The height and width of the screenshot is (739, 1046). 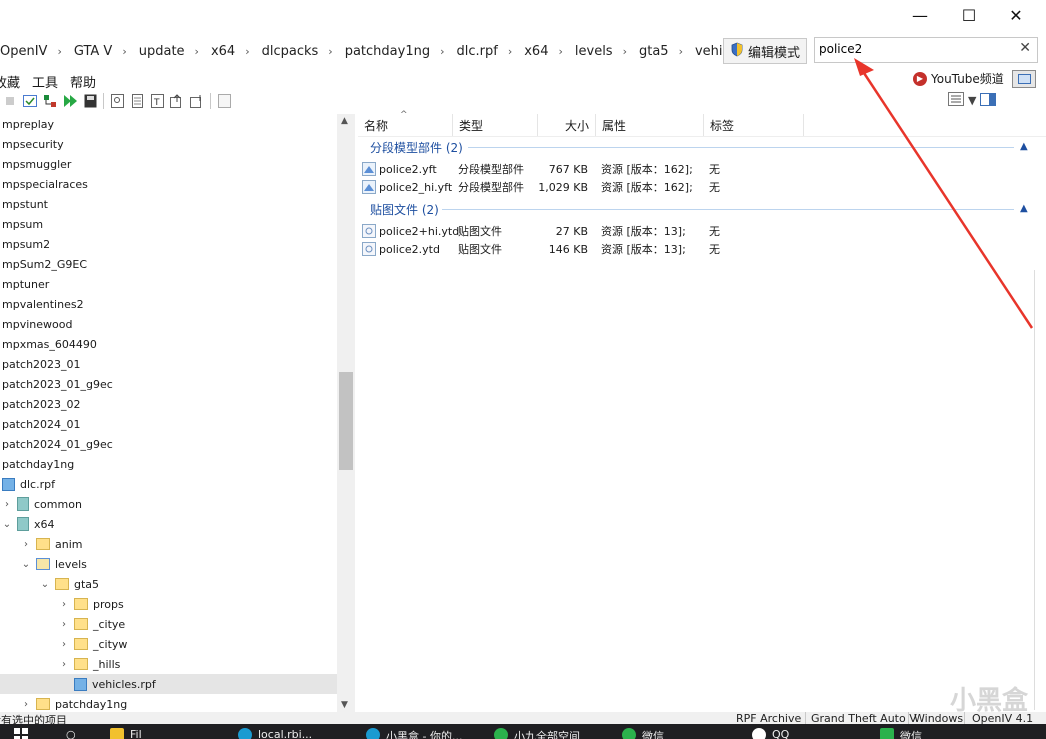 What do you see at coordinates (704, 169) in the screenshot?
I see `list-item: police2.yft 分段模型部件 767 KB 资源 [版本：162]; 无` at bounding box center [704, 169].